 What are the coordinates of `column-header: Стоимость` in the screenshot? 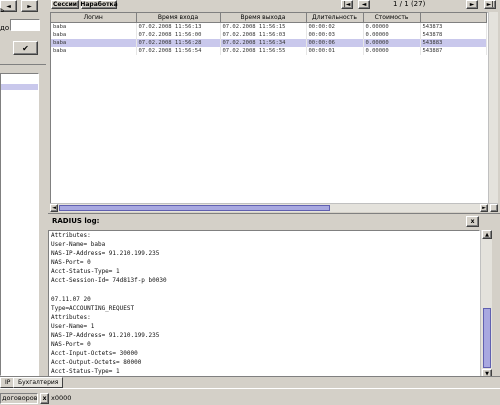 It's located at (392, 18).